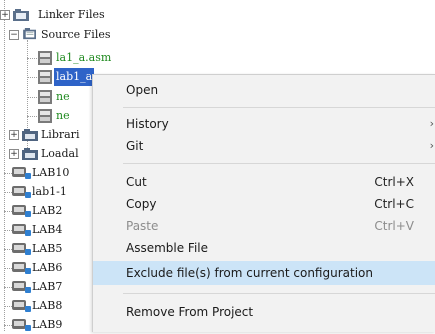  I want to click on tree-item-label: Linker Files, so click(71, 14).